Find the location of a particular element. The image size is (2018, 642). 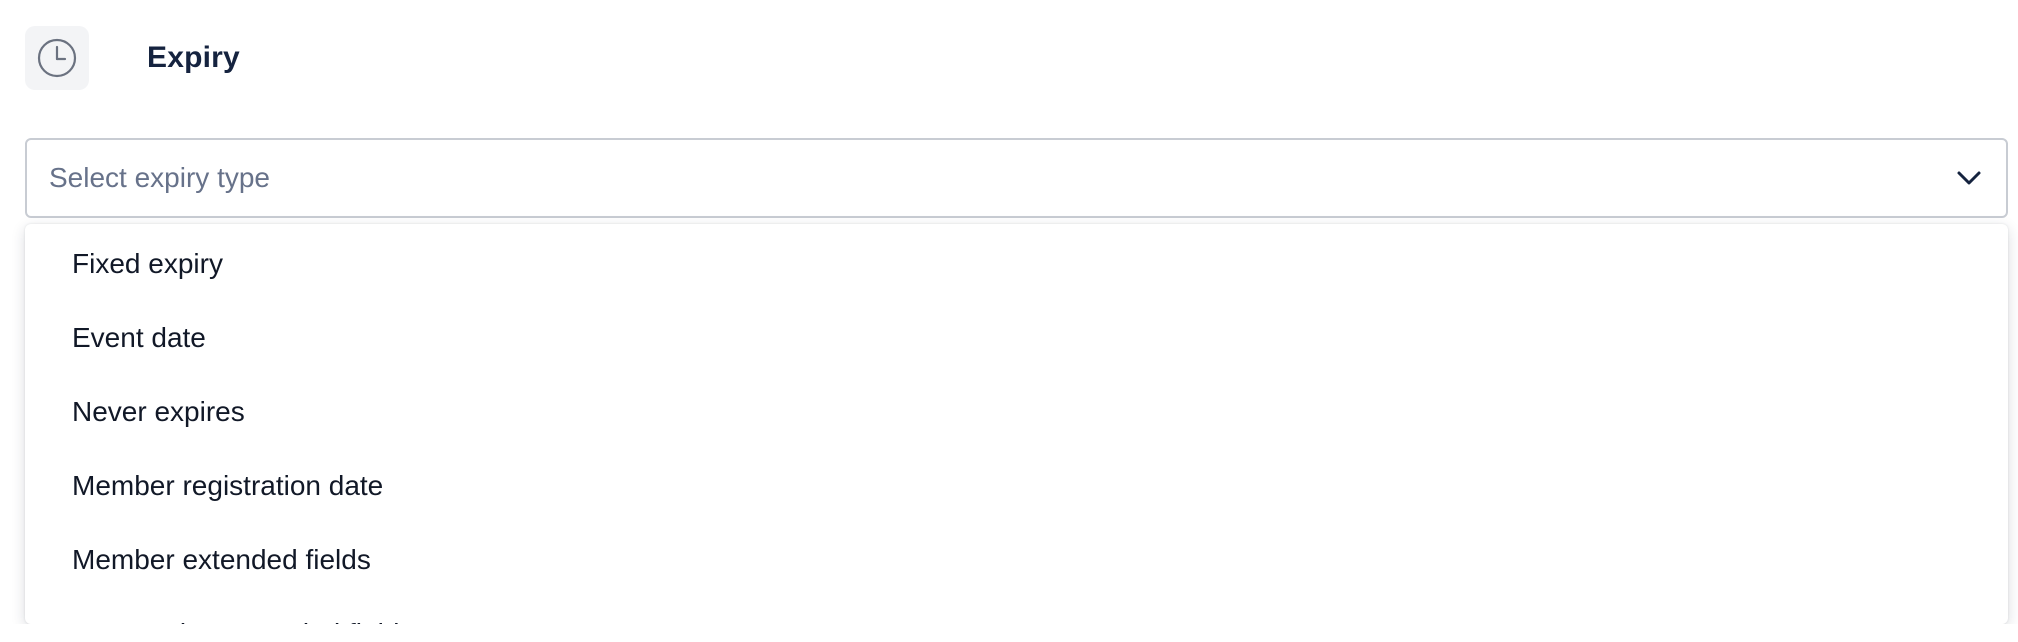

option-event-date: Event date is located at coordinates (1016, 338).